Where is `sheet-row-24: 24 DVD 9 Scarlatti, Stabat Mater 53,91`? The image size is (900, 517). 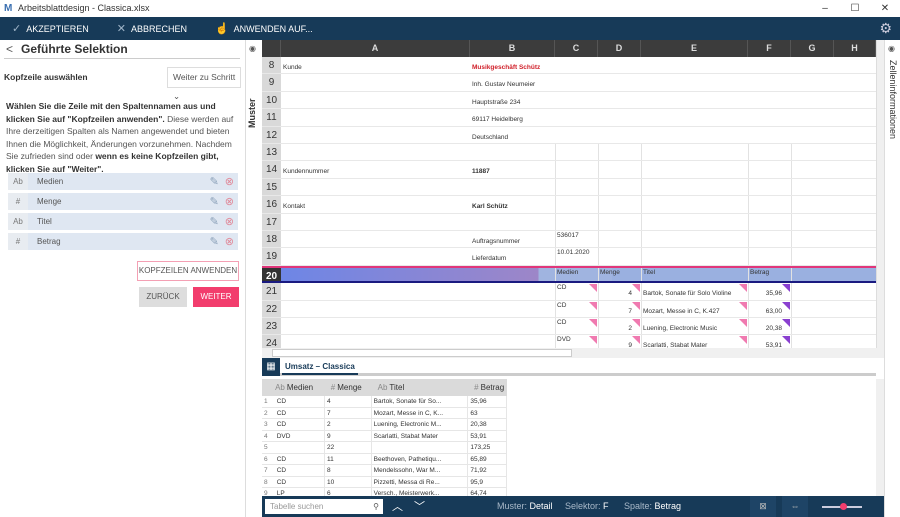
sheet-row-24: 24 DVD 9 Scarlatti, Stabat Mater 53,91 is located at coordinates (569, 341).